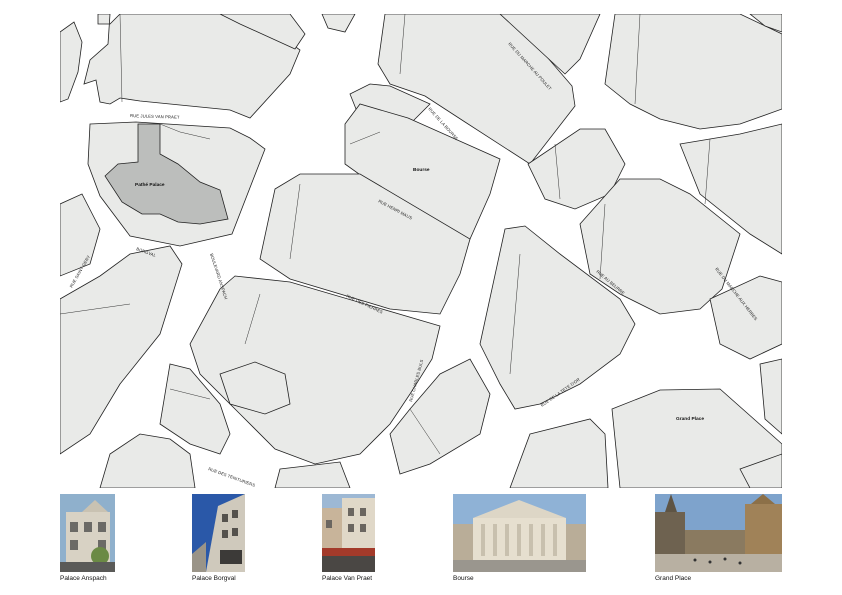  What do you see at coordinates (347, 578) in the screenshot?
I see `photo-caption: Palace Van Praet` at bounding box center [347, 578].